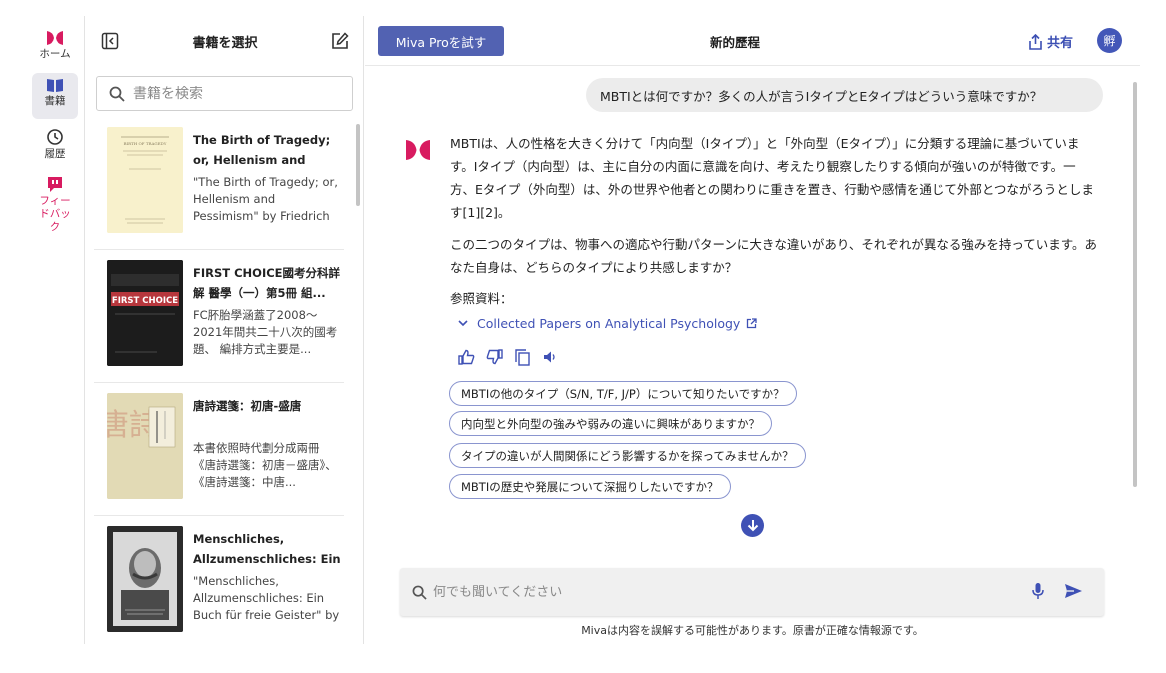 This screenshot has height=673, width=1166. I want to click on cover-text: FIRST CHOICE, so click(145, 301).